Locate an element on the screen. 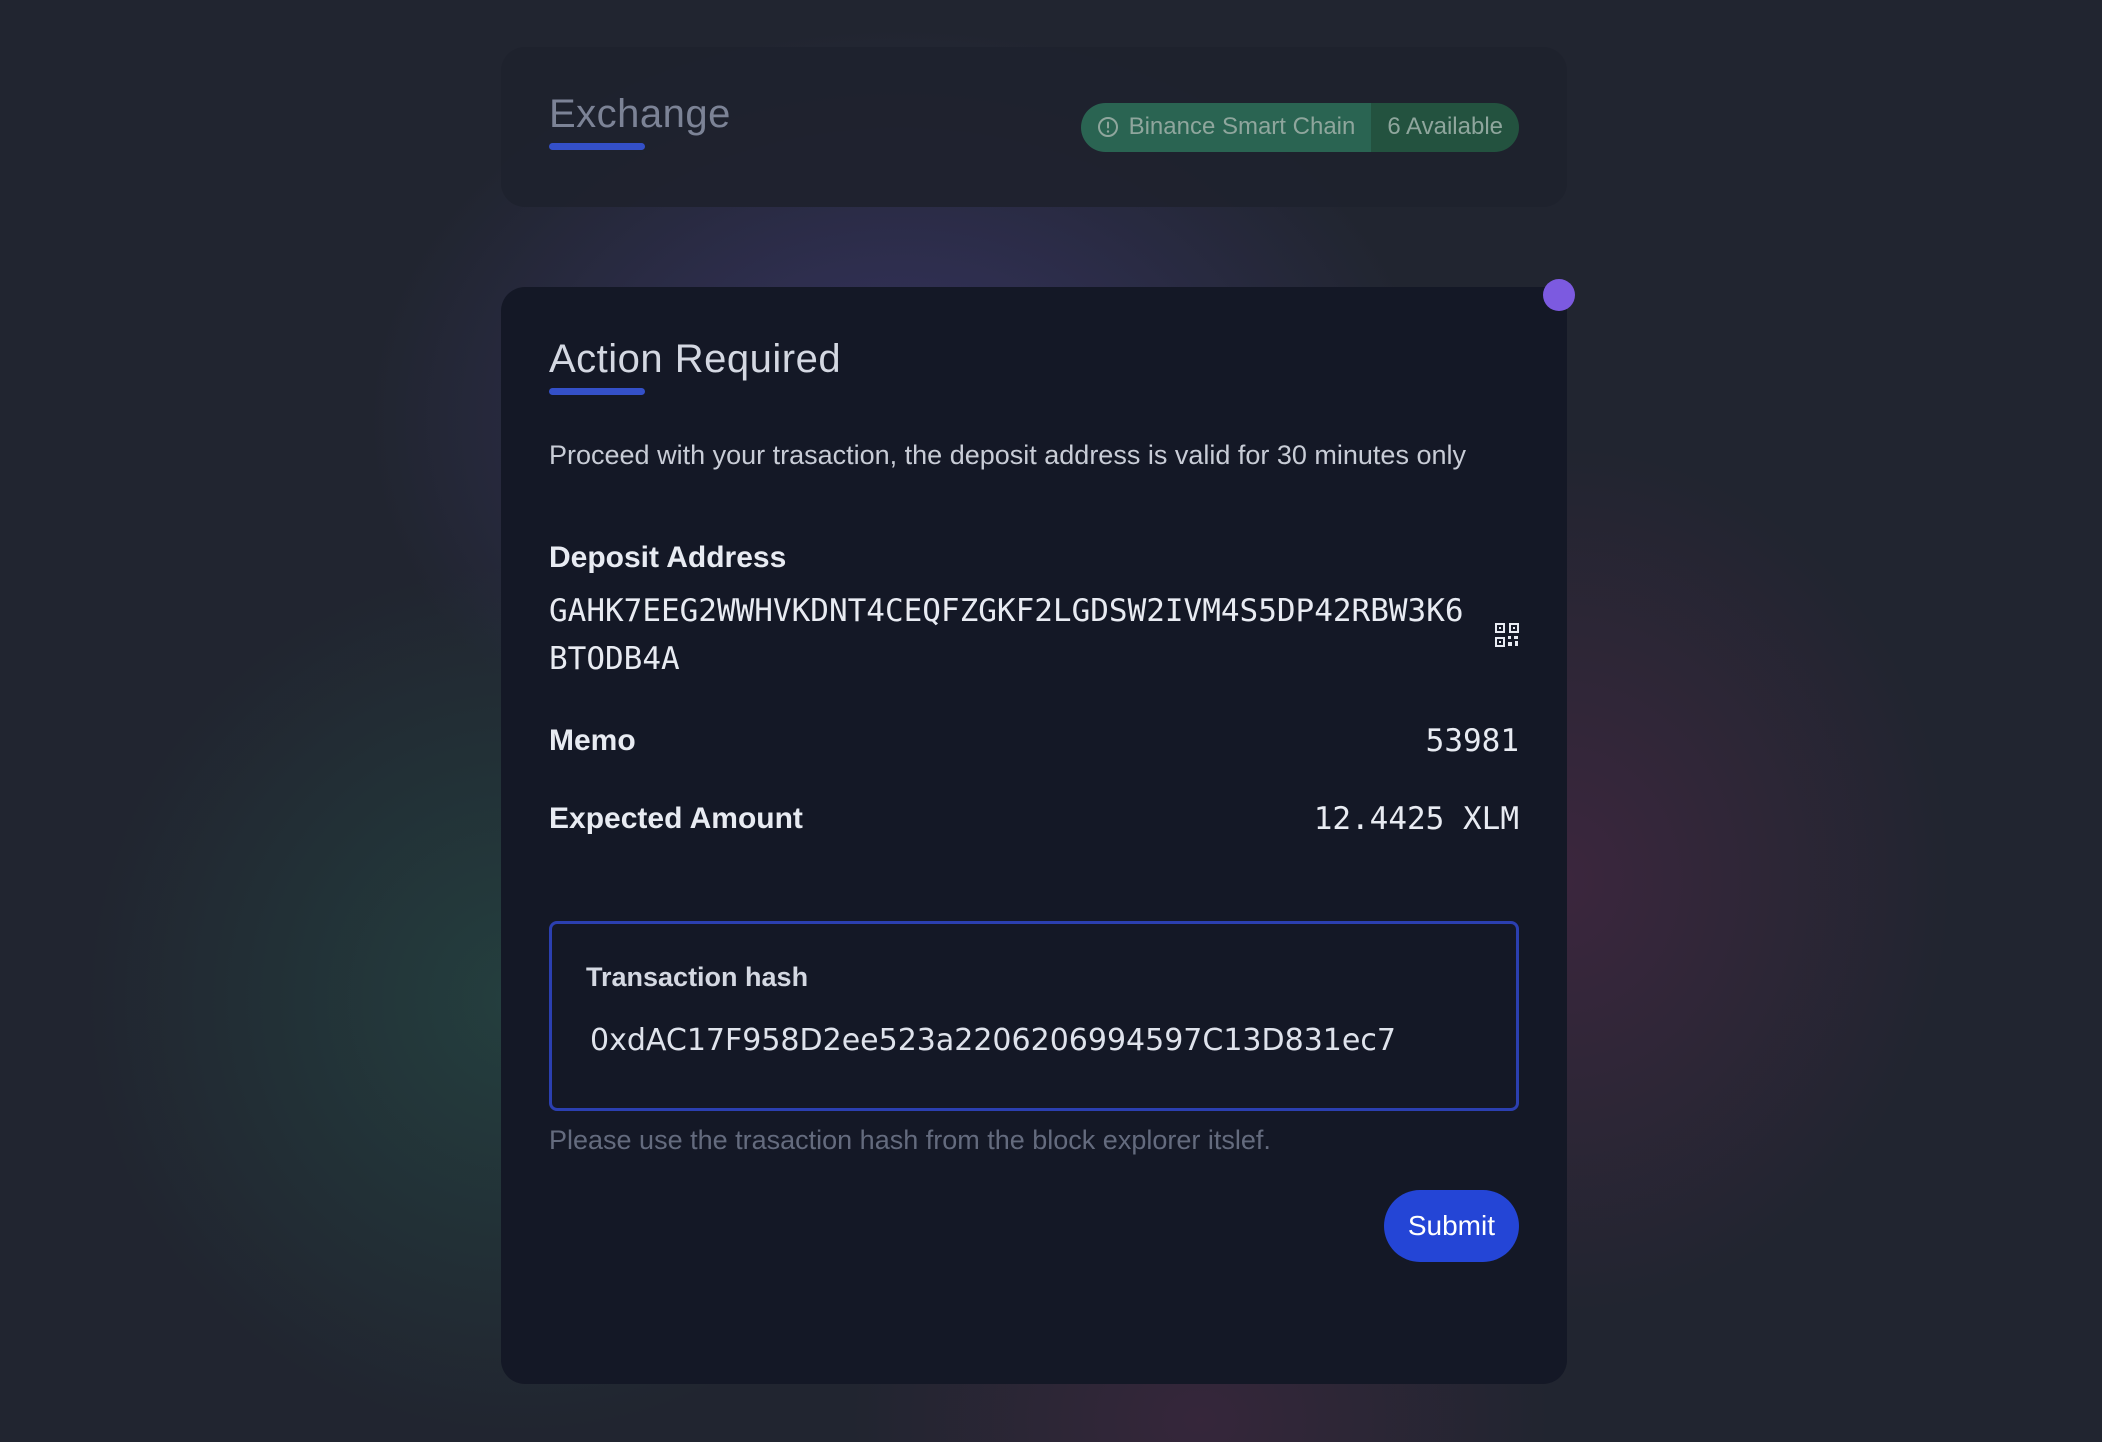 This screenshot has width=2102, height=1442. submit-row: Submit is located at coordinates (1034, 1226).